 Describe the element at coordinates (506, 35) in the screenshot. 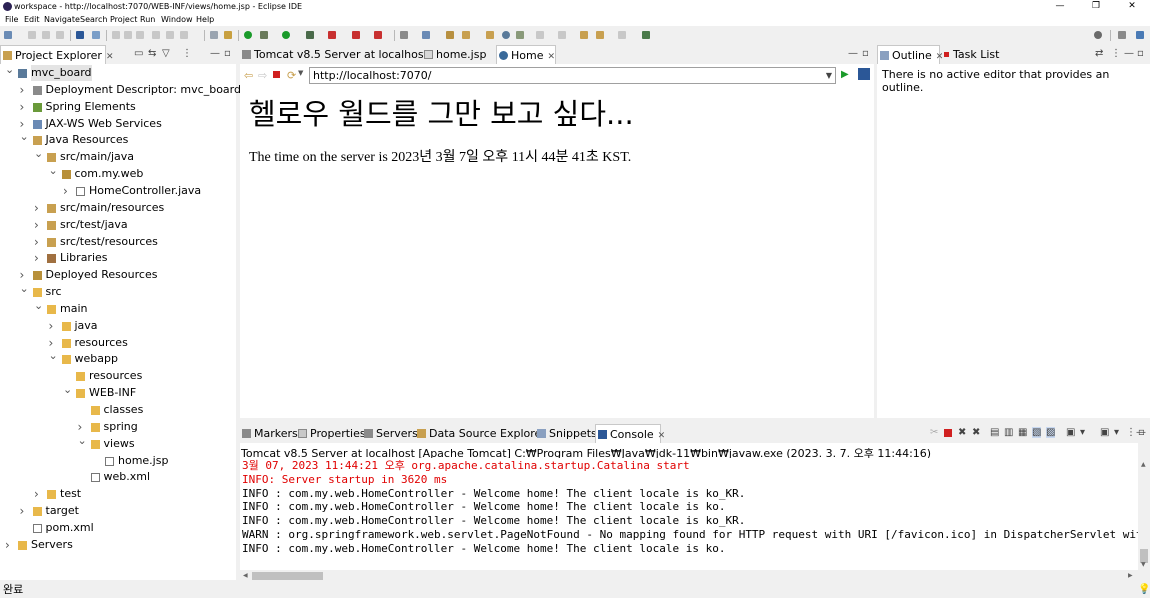

I see `globe-toolbar-icon` at that location.